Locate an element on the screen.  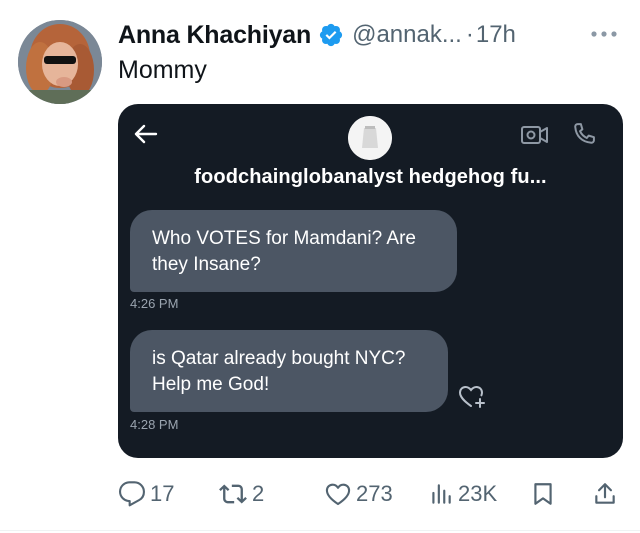
share-button is located at coordinates (605, 494).